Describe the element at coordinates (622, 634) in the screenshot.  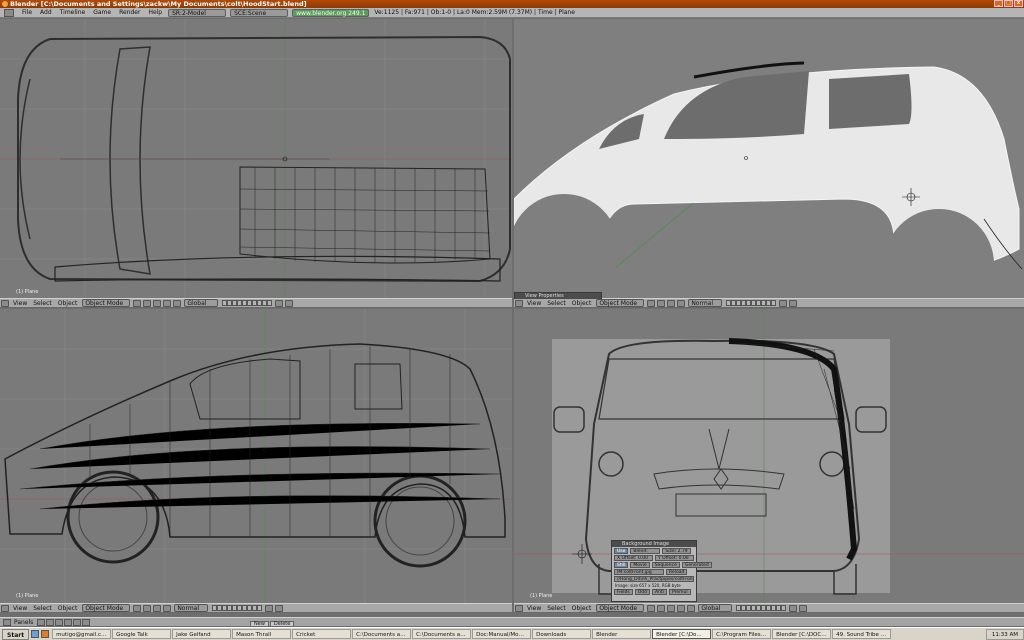
I see `taskbar-button: Blender` at that location.